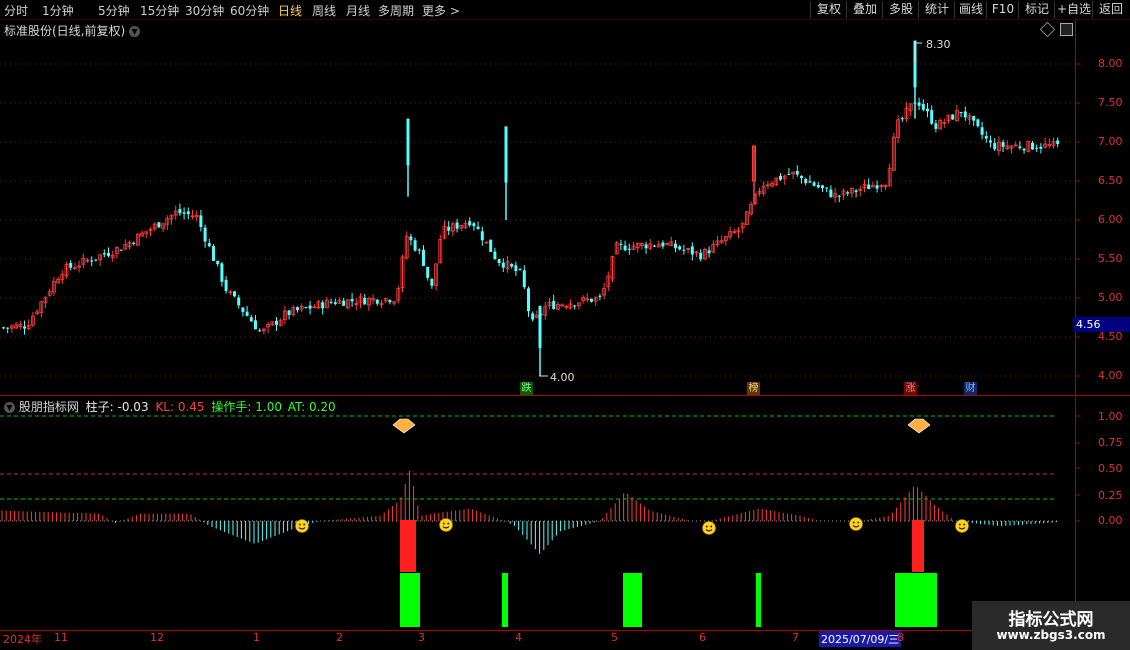 This screenshot has width=1130, height=650. I want to click on indicator-tick: 0.25, so click(1110, 495).